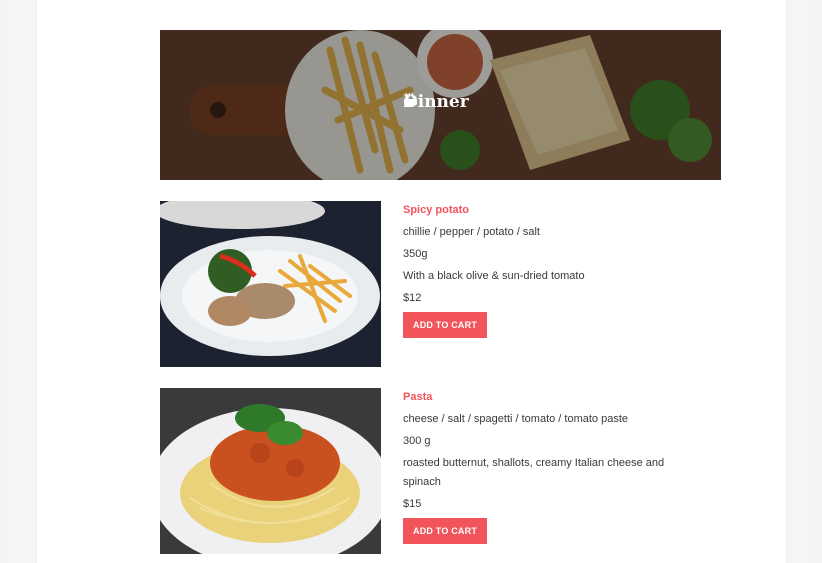  I want to click on coffee-cup-icon, so click(410, 99).